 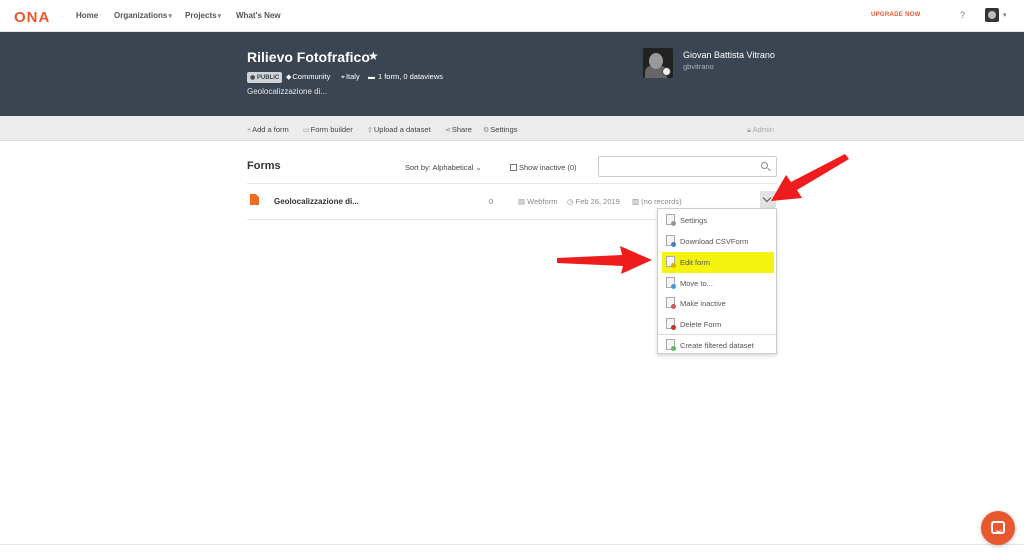 I want to click on footer-divider, so click(x=512, y=544).